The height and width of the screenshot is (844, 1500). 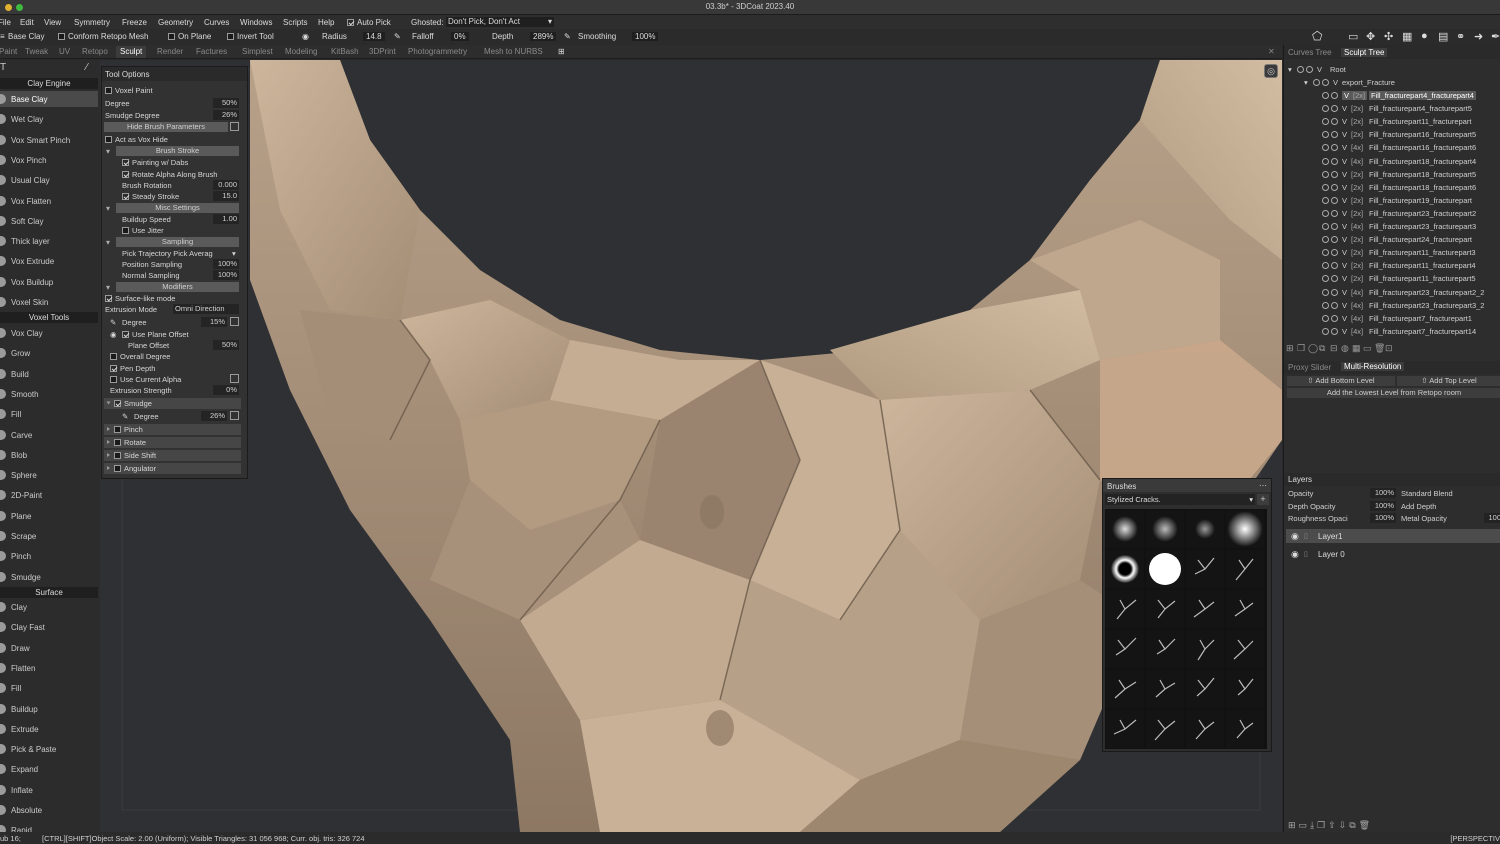 I want to click on on-plane-checkbox: On Plane, so click(x=189, y=36).